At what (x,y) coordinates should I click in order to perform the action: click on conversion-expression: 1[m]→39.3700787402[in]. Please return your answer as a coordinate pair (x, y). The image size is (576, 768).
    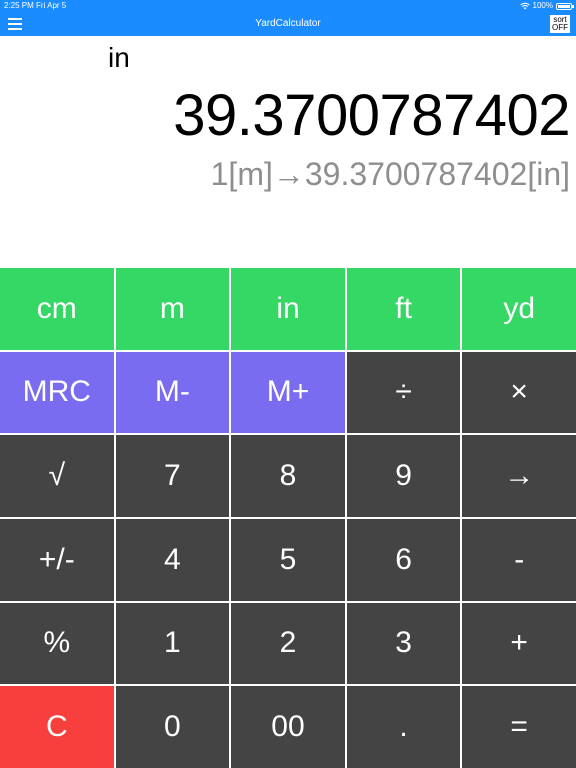
    Looking at the image, I should click on (390, 174).